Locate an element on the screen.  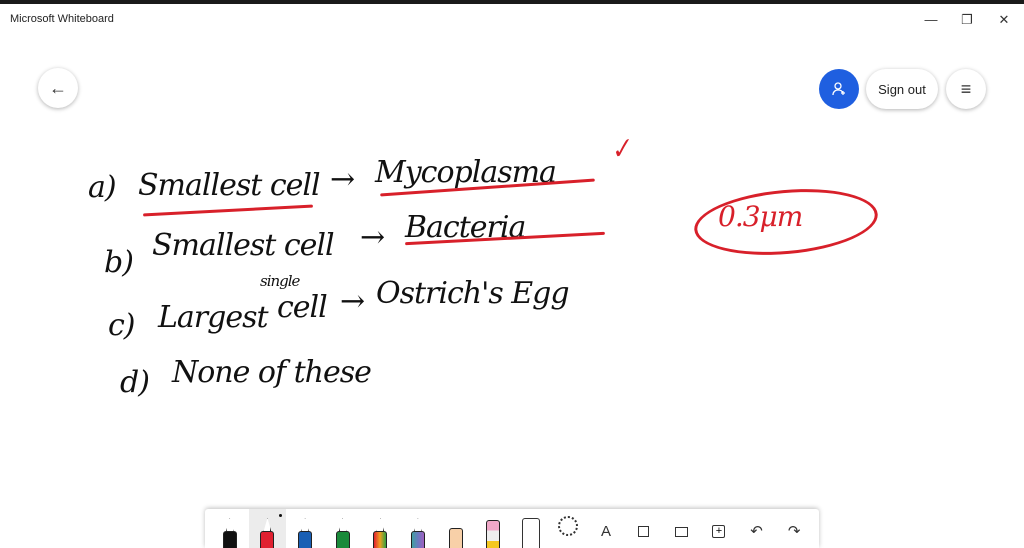
tool-galaxy-pen is located at coordinates (418, 528).